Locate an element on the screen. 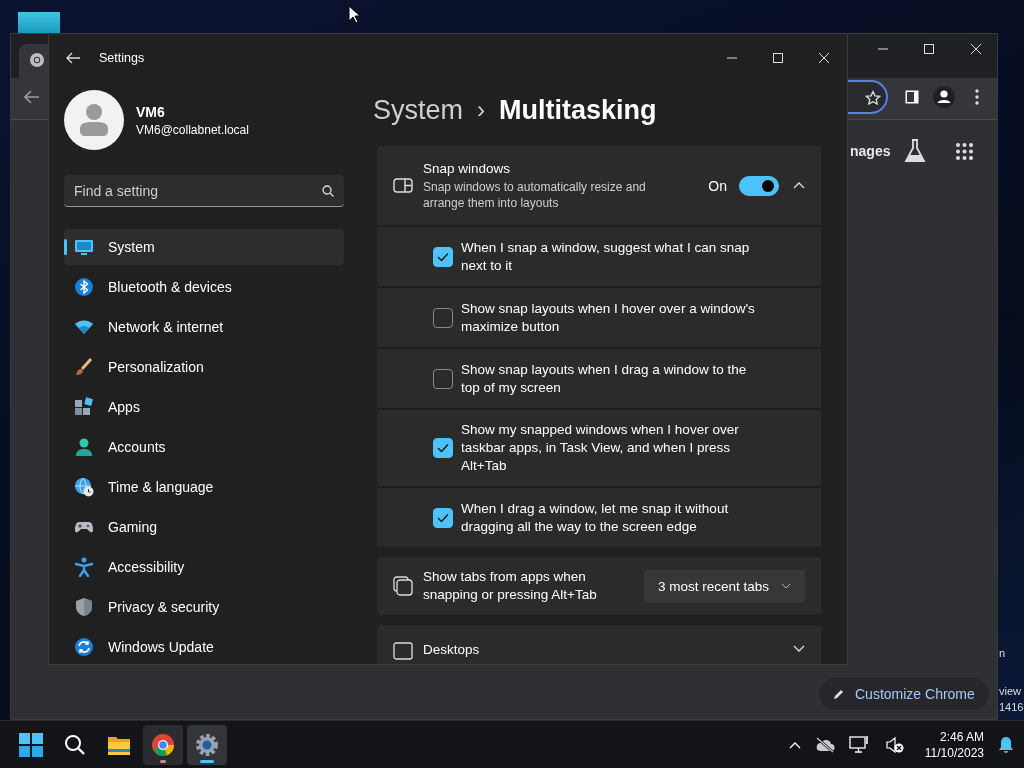 This screenshot has height=768, width=1024. snap-layout-icon is located at coordinates (403, 185).